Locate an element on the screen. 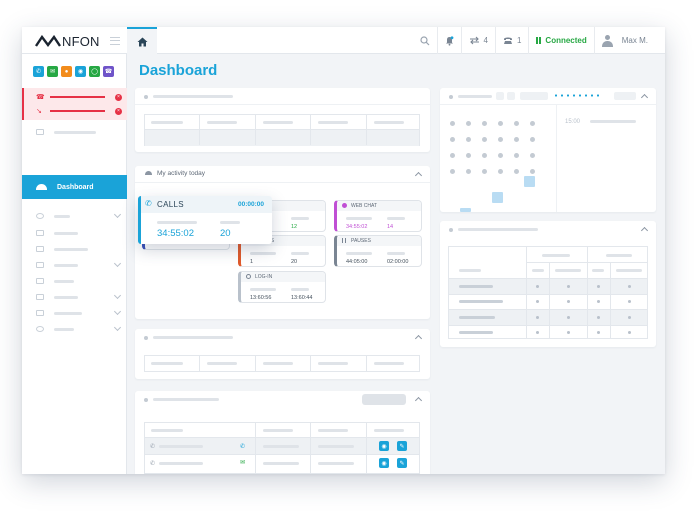  missed-alerts: ☎ × ↘ × is located at coordinates (74, 104).